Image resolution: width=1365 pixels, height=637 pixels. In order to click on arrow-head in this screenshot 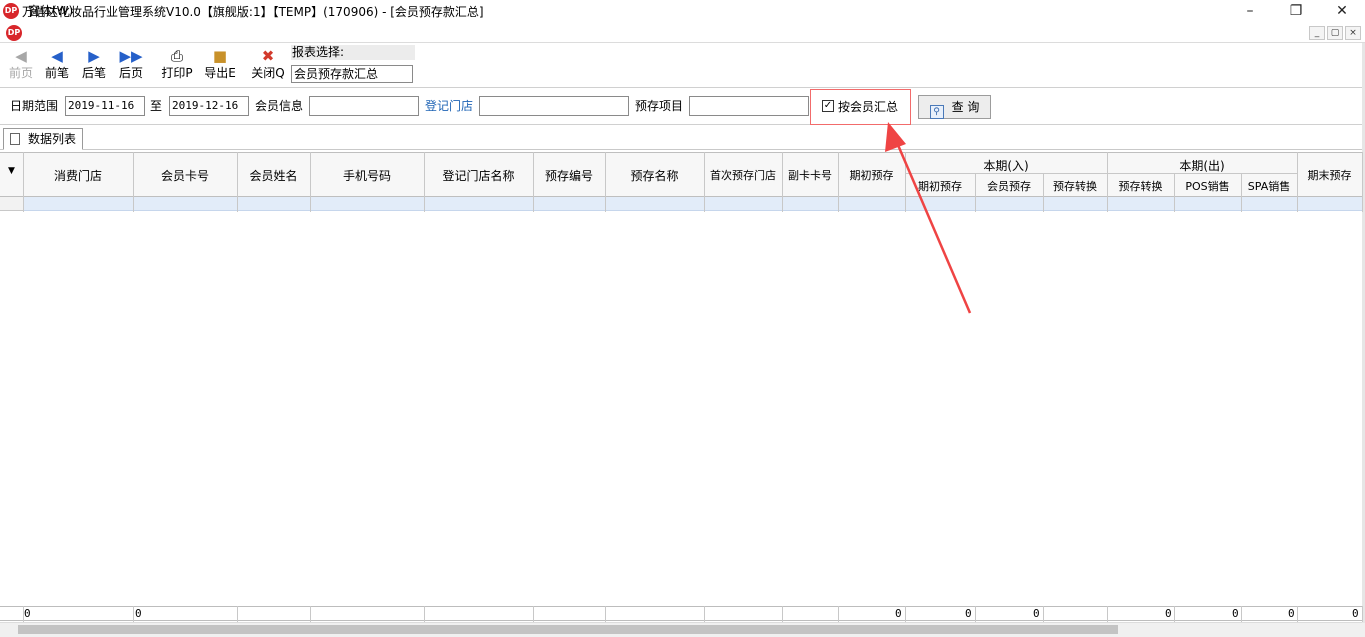, I will do `click(895, 137)`.